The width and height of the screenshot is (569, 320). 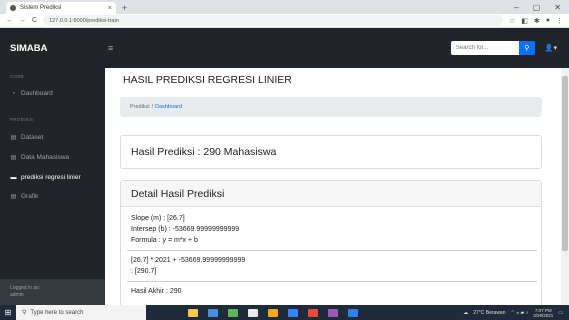 What do you see at coordinates (22, 20) in the screenshot?
I see `forward-icon: →` at bounding box center [22, 20].